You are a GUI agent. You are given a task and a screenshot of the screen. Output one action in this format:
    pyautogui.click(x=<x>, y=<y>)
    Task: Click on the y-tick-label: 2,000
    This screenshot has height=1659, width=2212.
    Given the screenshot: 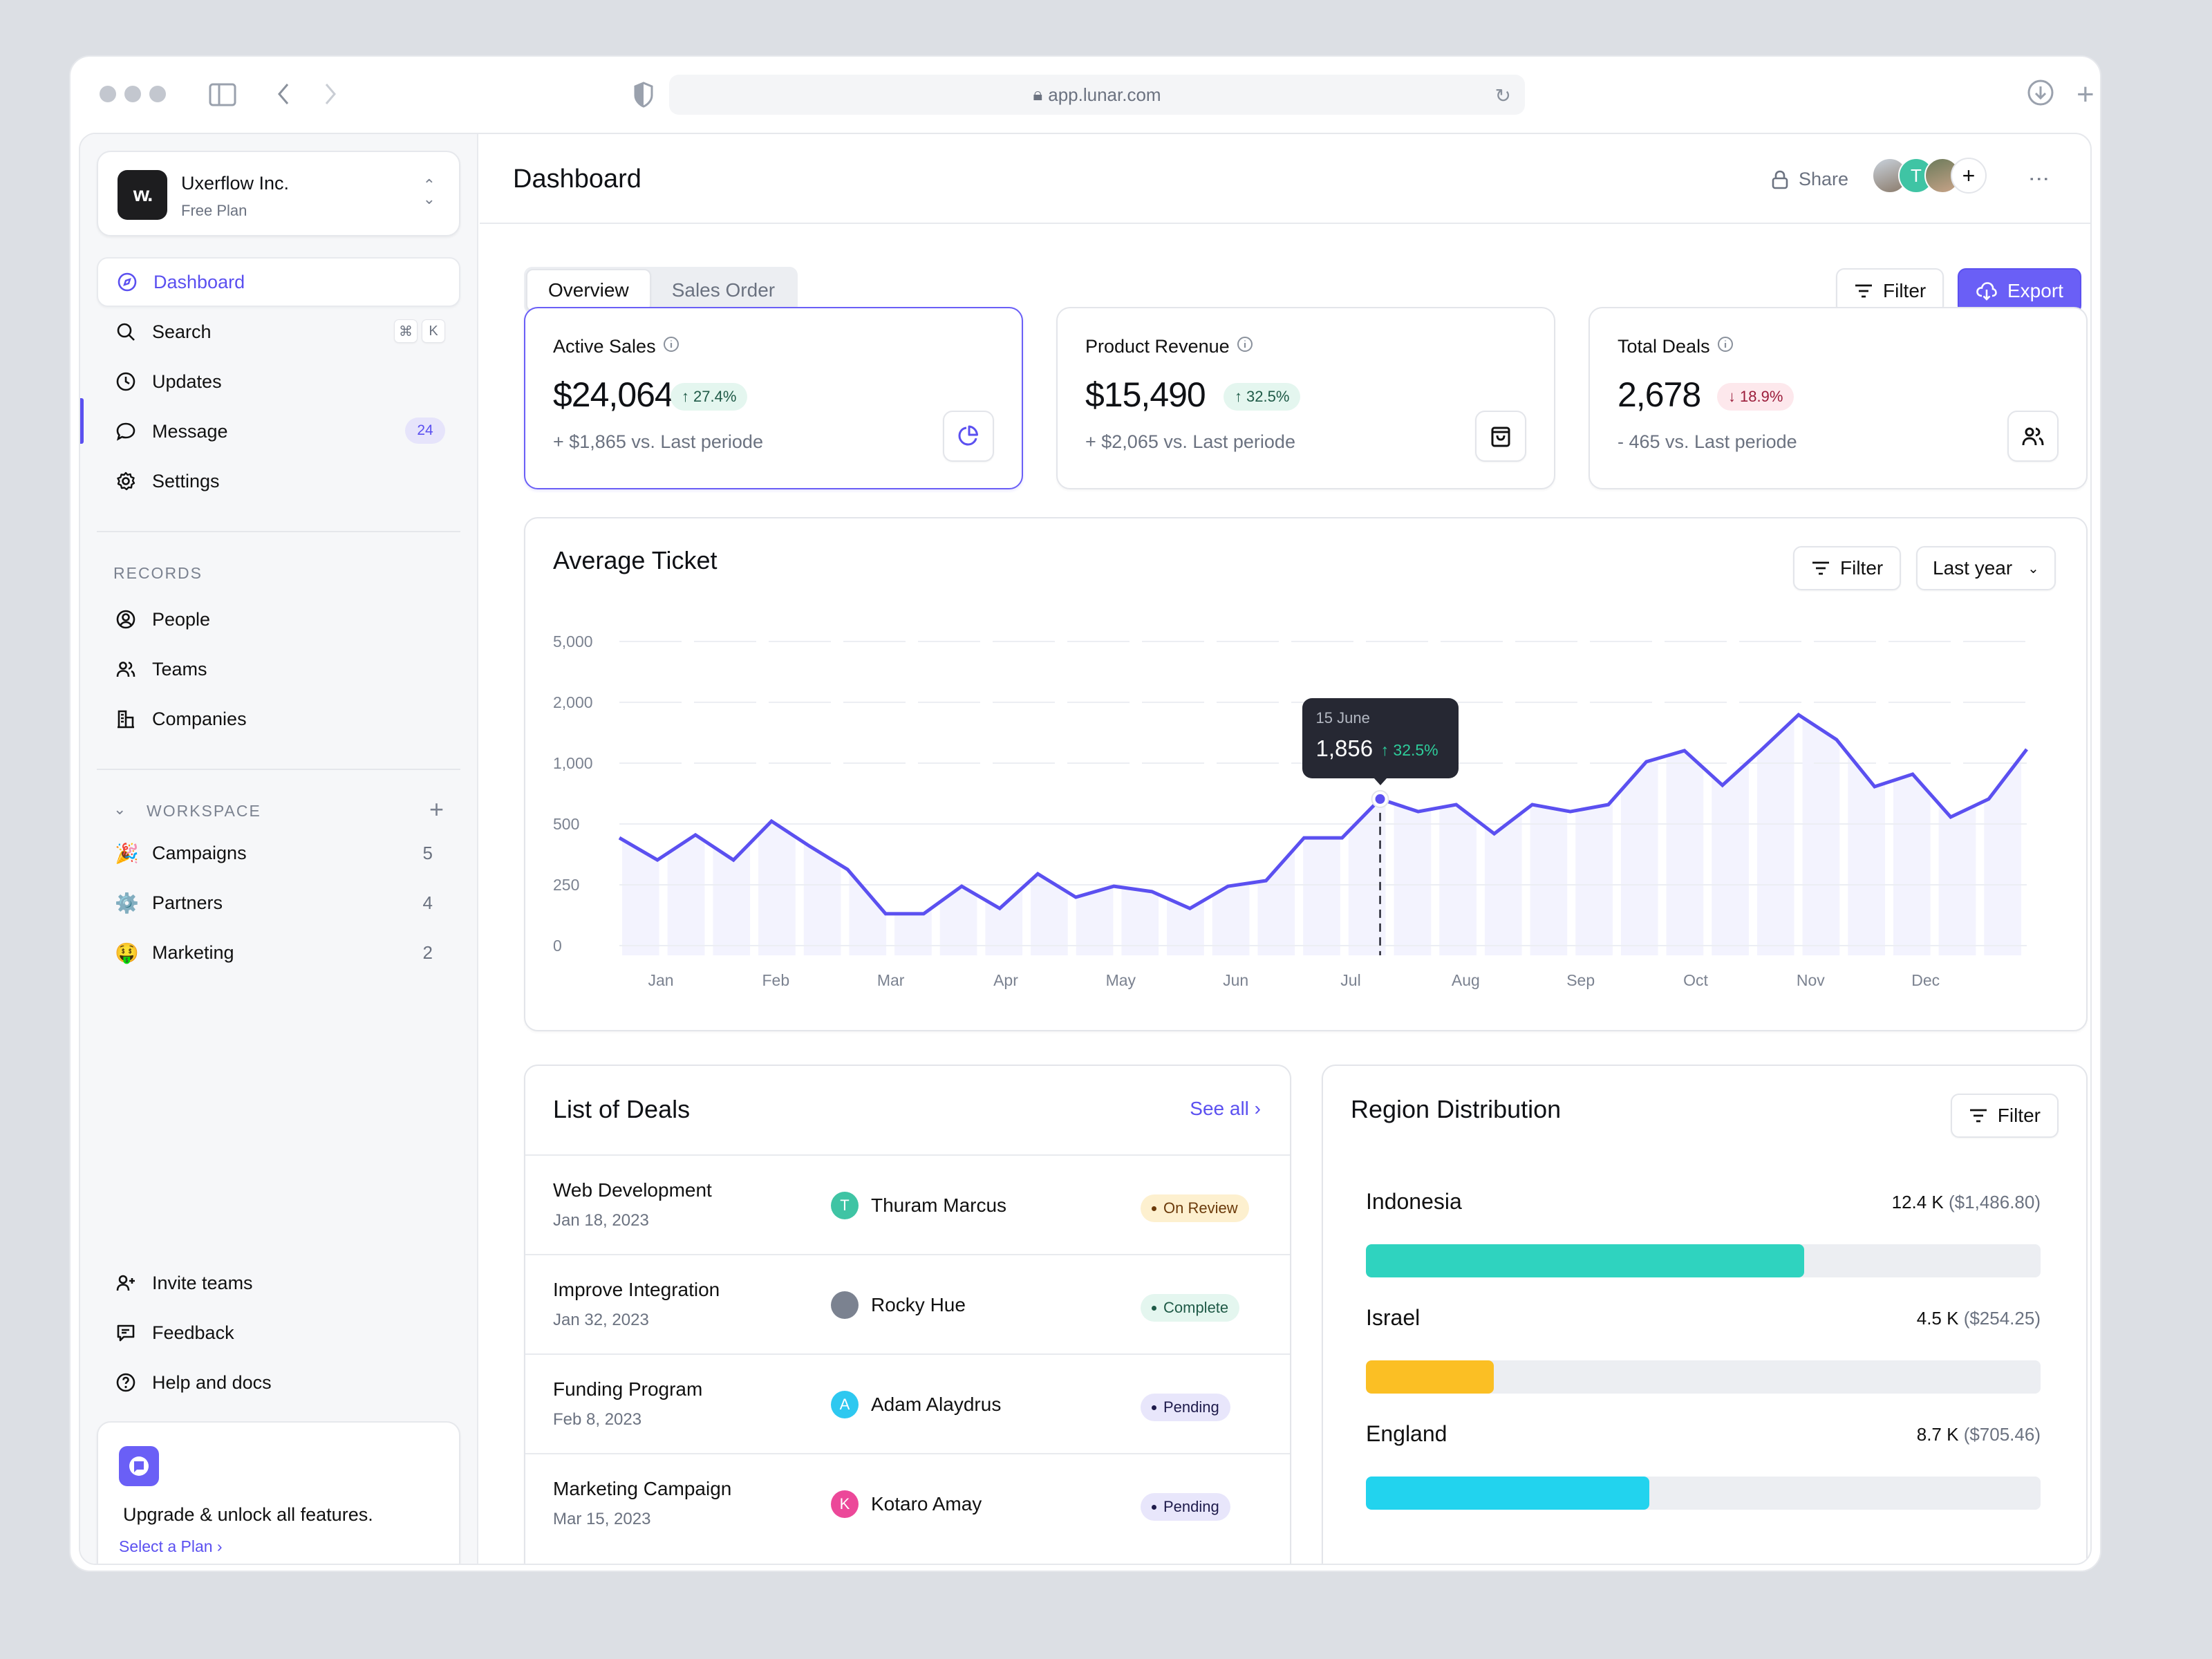 What is the action you would take?
    pyautogui.click(x=573, y=702)
    